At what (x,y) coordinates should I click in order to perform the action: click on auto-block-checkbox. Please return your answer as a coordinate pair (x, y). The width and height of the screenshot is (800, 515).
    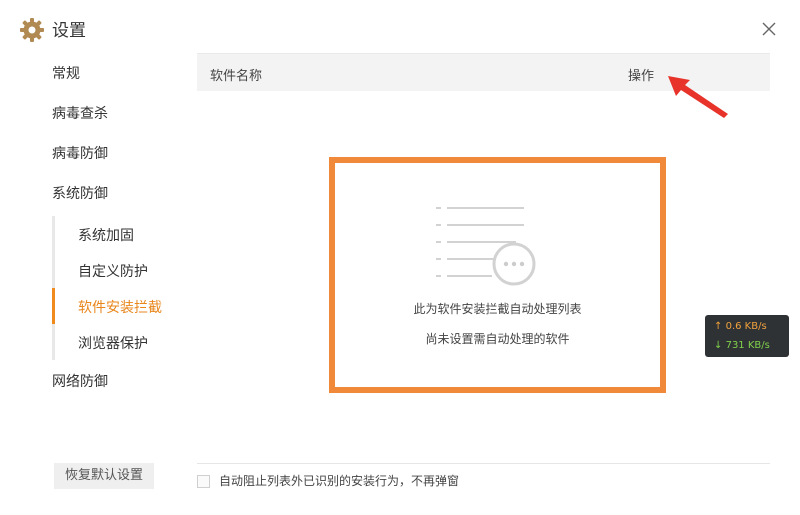
    Looking at the image, I should click on (203, 481).